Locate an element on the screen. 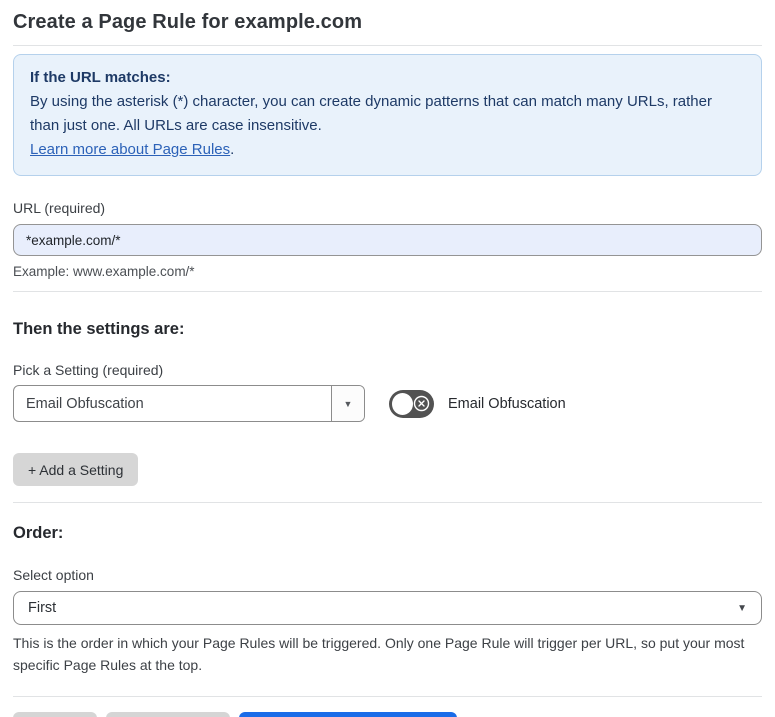 The width and height of the screenshot is (775, 717). order-section-heading: Order: is located at coordinates (38, 533).